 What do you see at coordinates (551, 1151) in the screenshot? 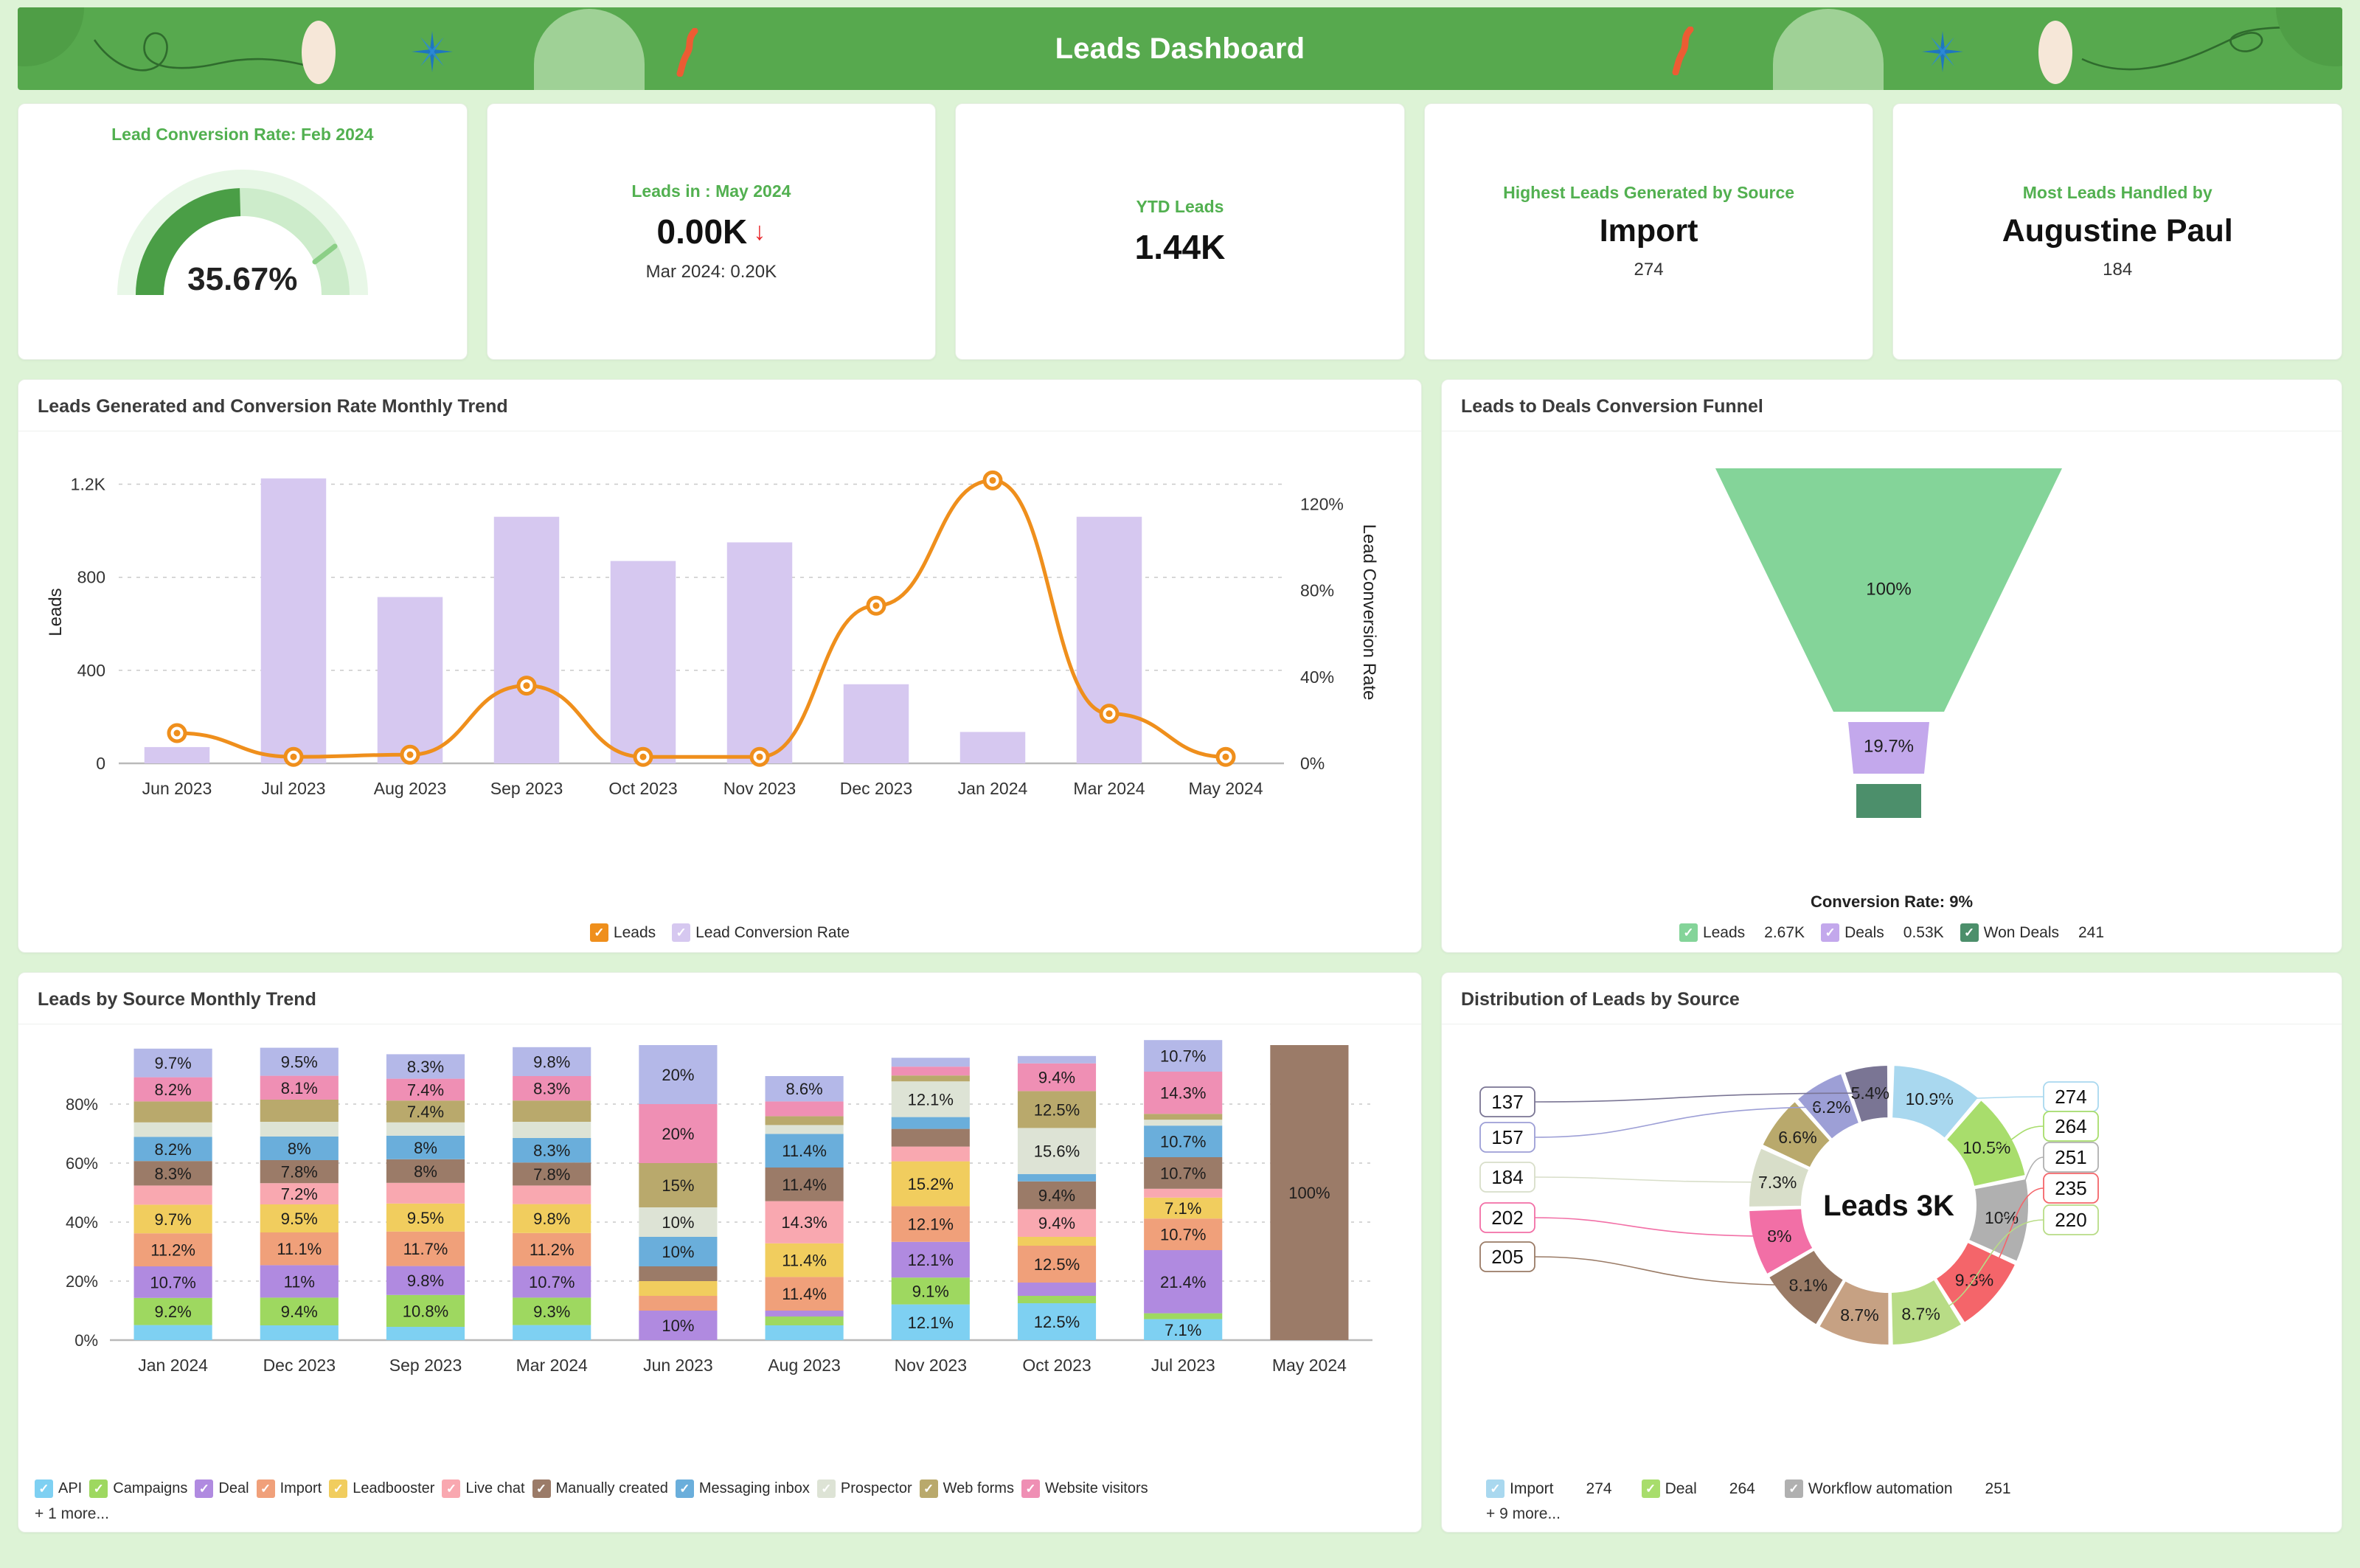
I see `svg-text: 8.3%` at bounding box center [551, 1151].